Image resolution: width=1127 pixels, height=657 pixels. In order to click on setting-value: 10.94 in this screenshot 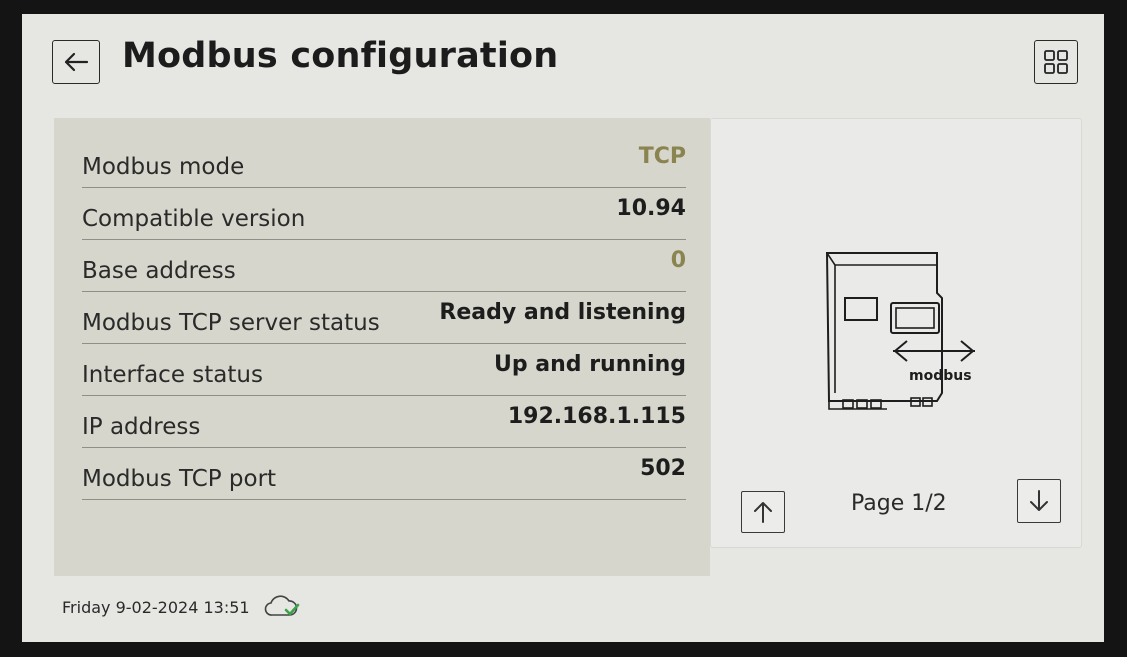, I will do `click(651, 208)`.